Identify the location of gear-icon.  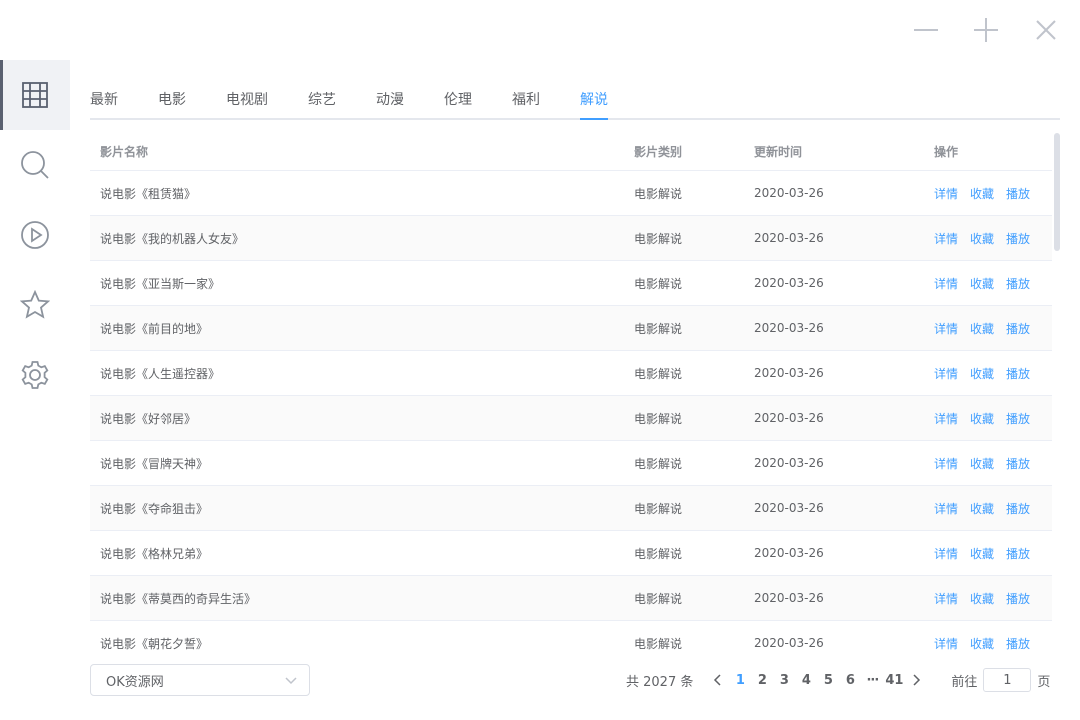
(35, 375).